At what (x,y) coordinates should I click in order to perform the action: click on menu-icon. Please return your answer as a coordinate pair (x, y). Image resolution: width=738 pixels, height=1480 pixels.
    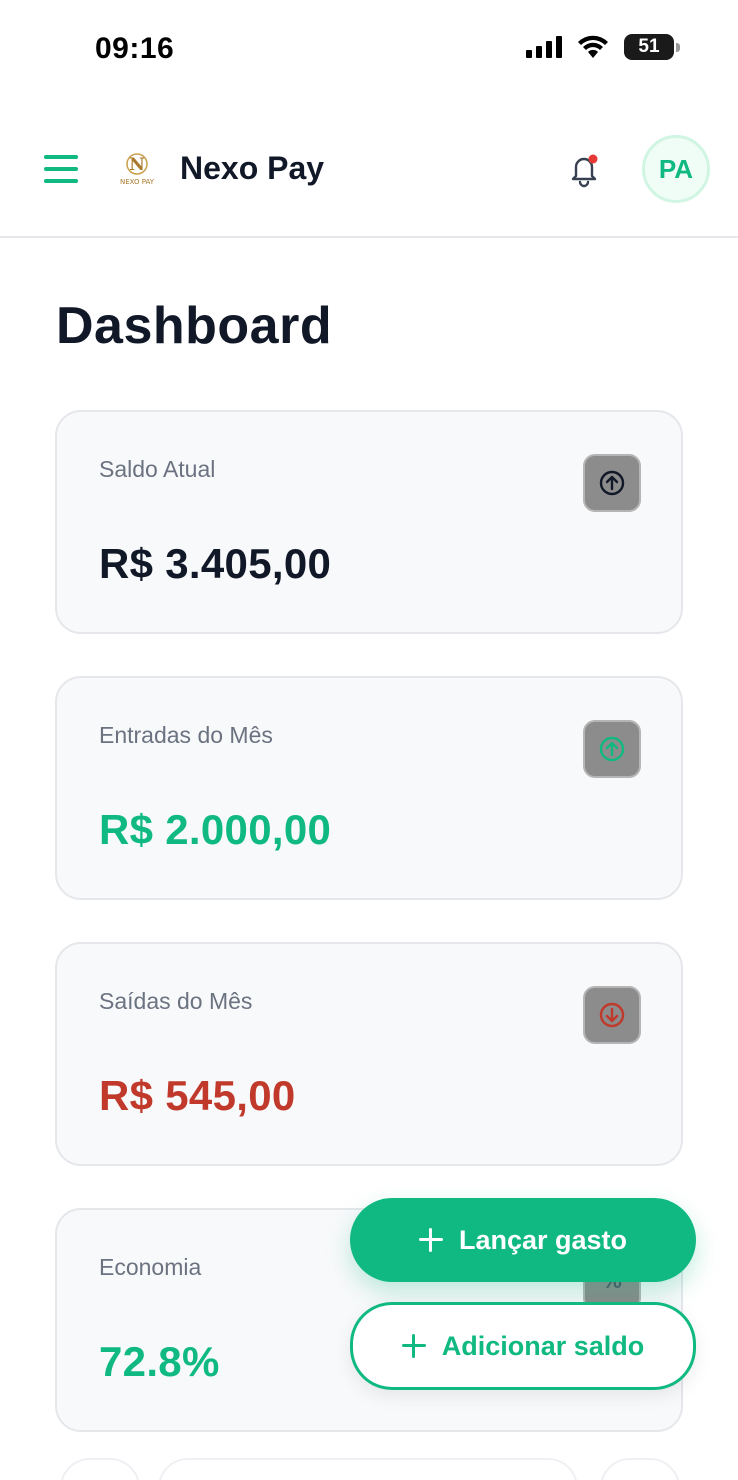
    Looking at the image, I should click on (61, 169).